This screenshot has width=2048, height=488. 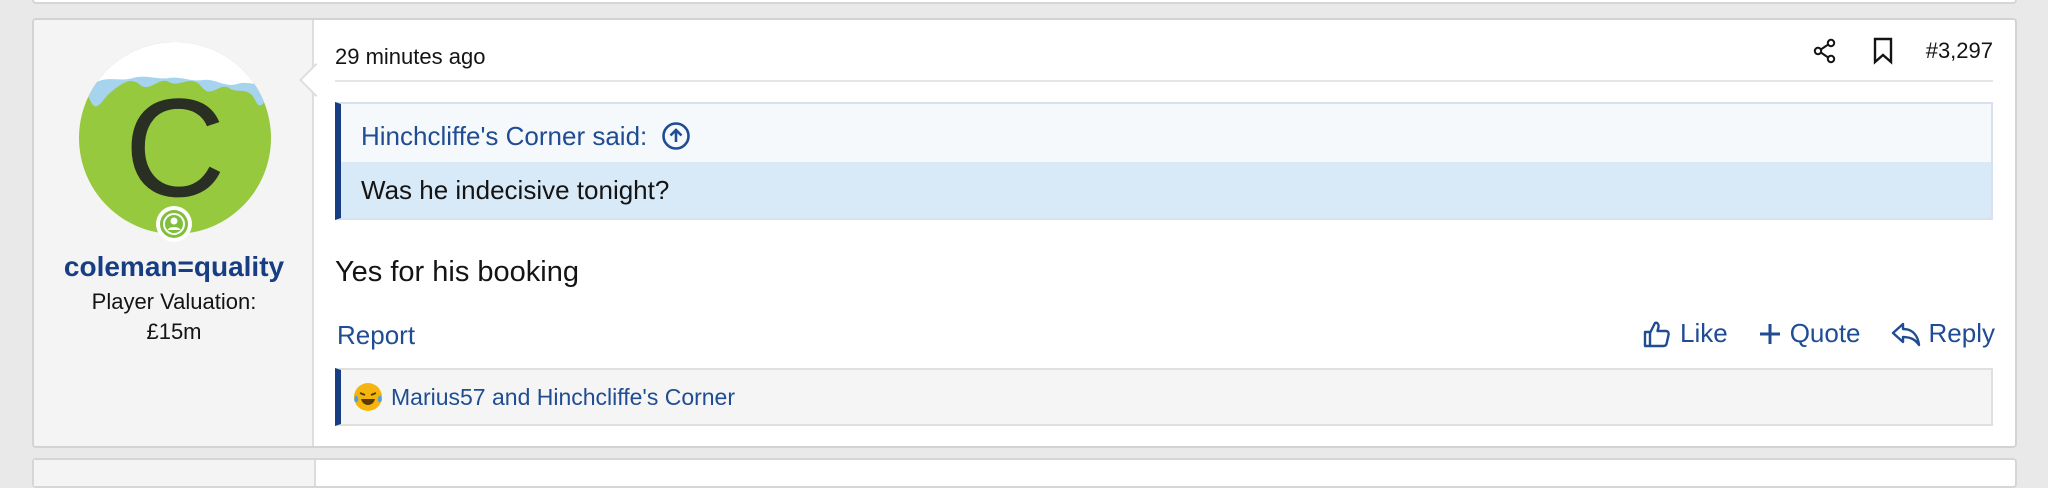 I want to click on plus-icon, so click(x=1769, y=333).